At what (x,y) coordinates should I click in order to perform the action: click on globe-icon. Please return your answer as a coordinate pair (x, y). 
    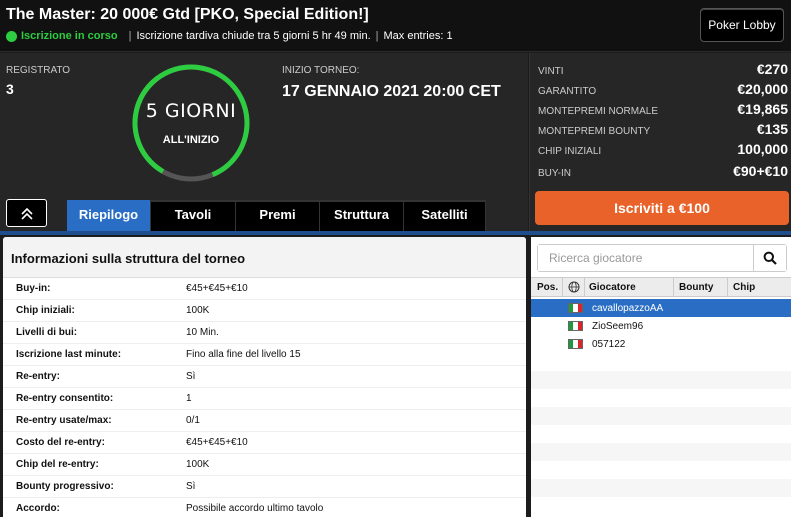
    Looking at the image, I should click on (573, 287).